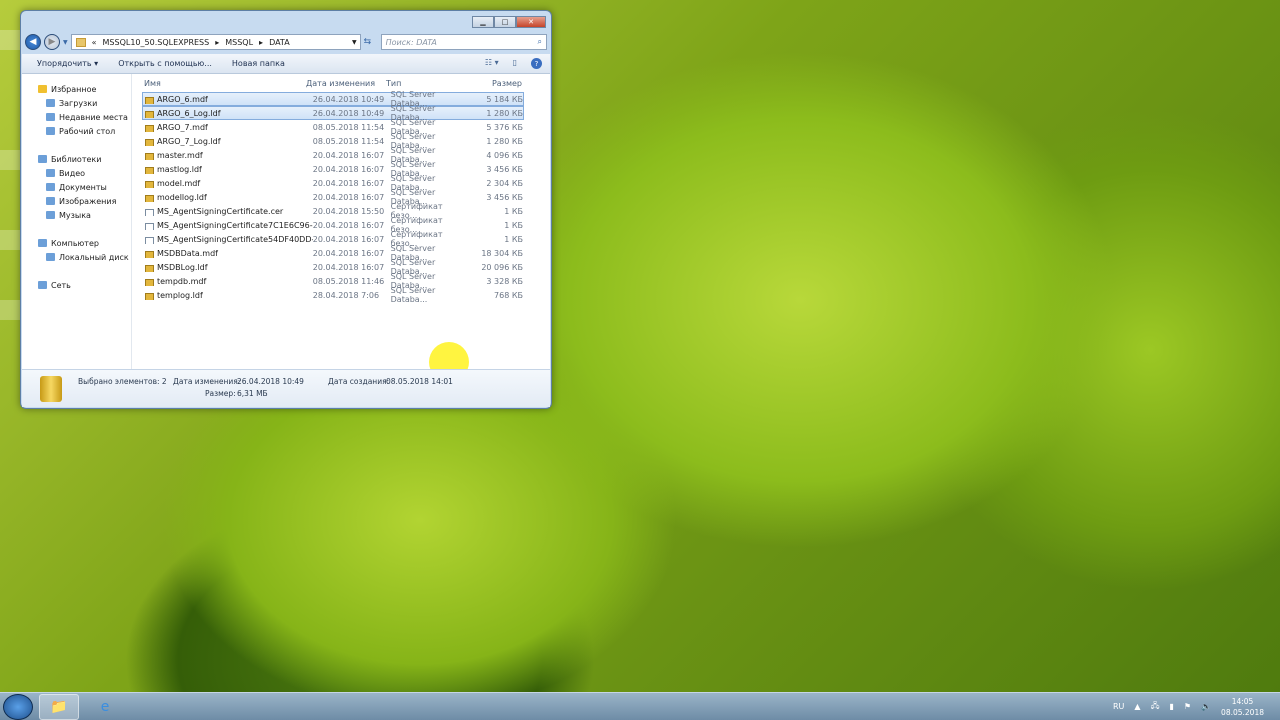 Image resolution: width=1280 pixels, height=720 pixels. What do you see at coordinates (76, 201) in the screenshot?
I see `sidebar-item: Изображения` at bounding box center [76, 201].